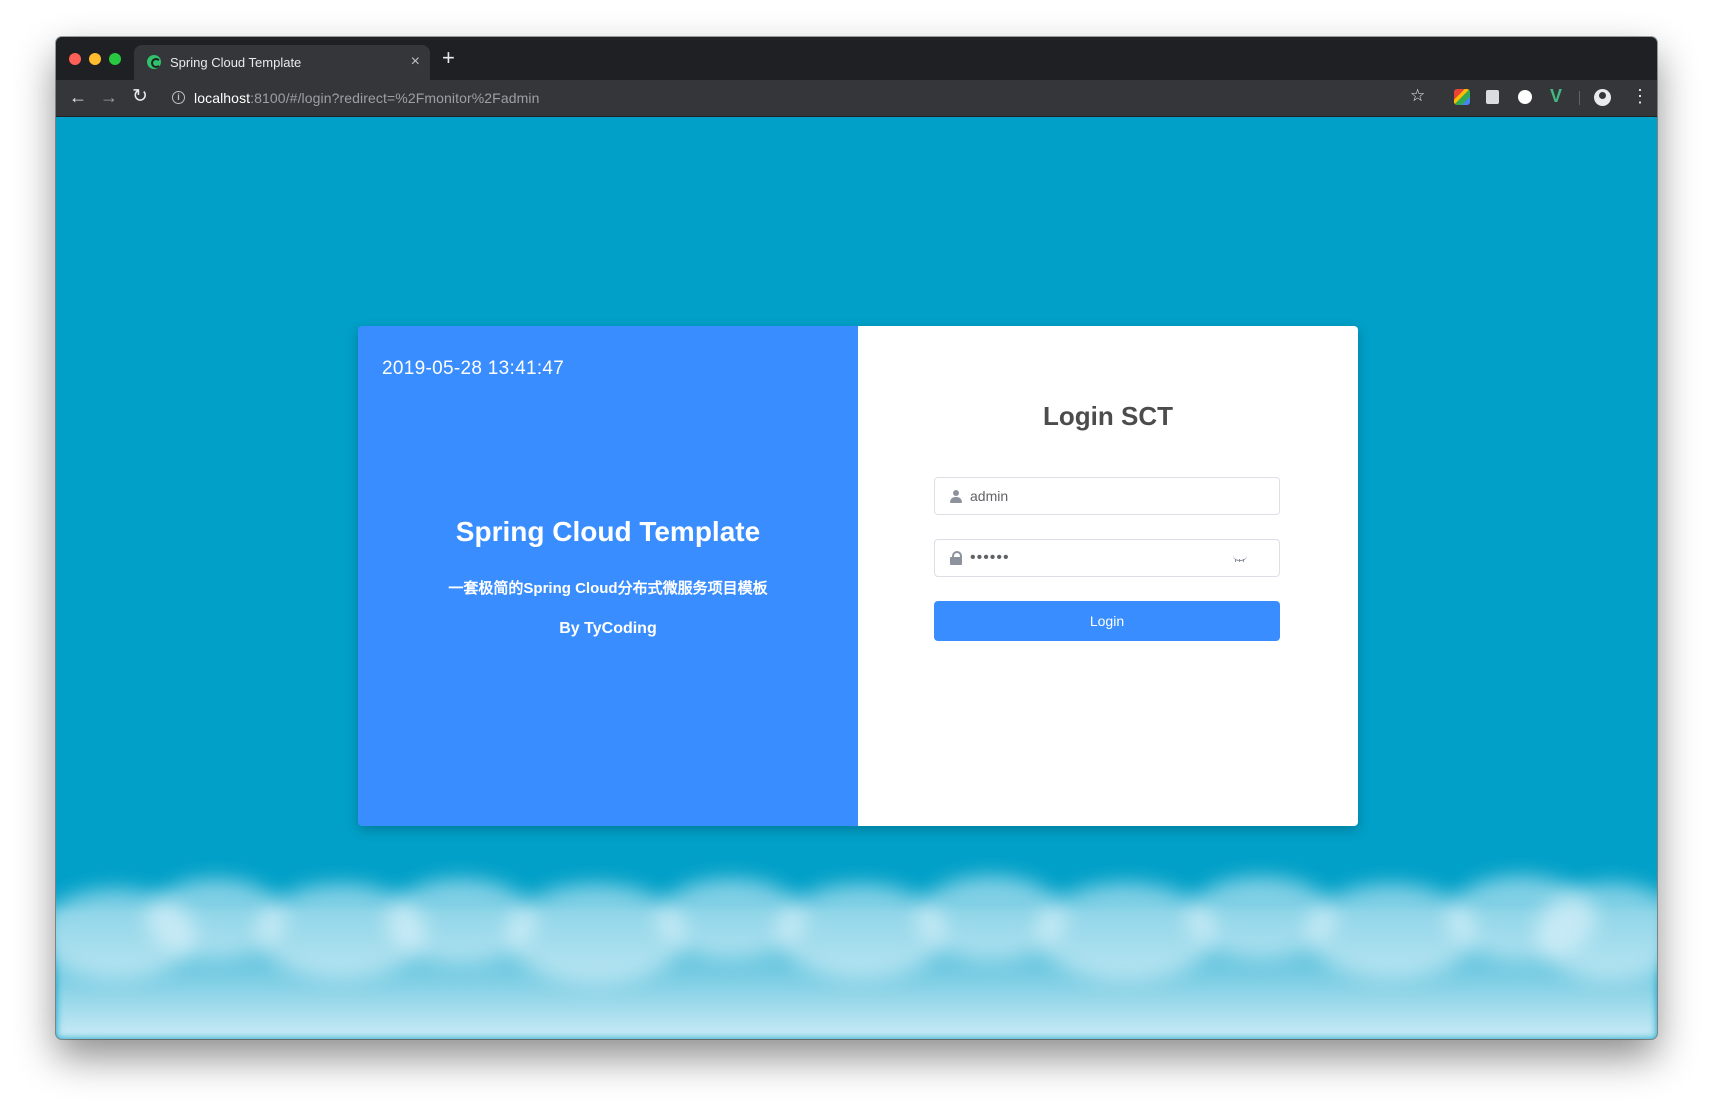 Image resolution: width=1713 pixels, height=1113 pixels. Describe the element at coordinates (1556, 96) in the screenshot. I see `vue-devtools-icon: V` at that location.